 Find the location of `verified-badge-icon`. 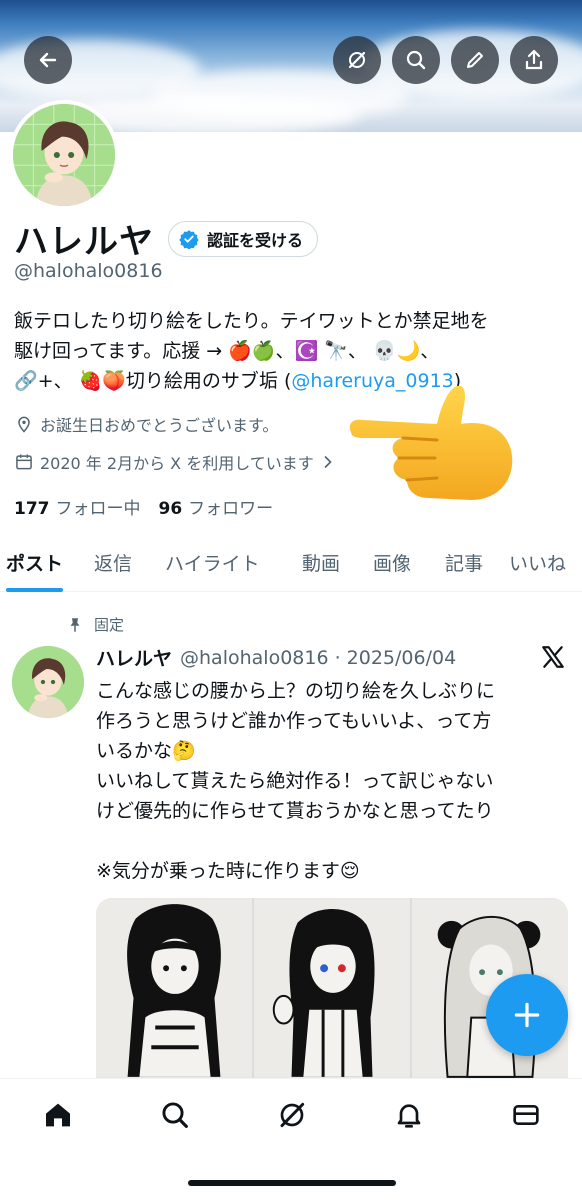

verified-badge-icon is located at coordinates (189, 239).